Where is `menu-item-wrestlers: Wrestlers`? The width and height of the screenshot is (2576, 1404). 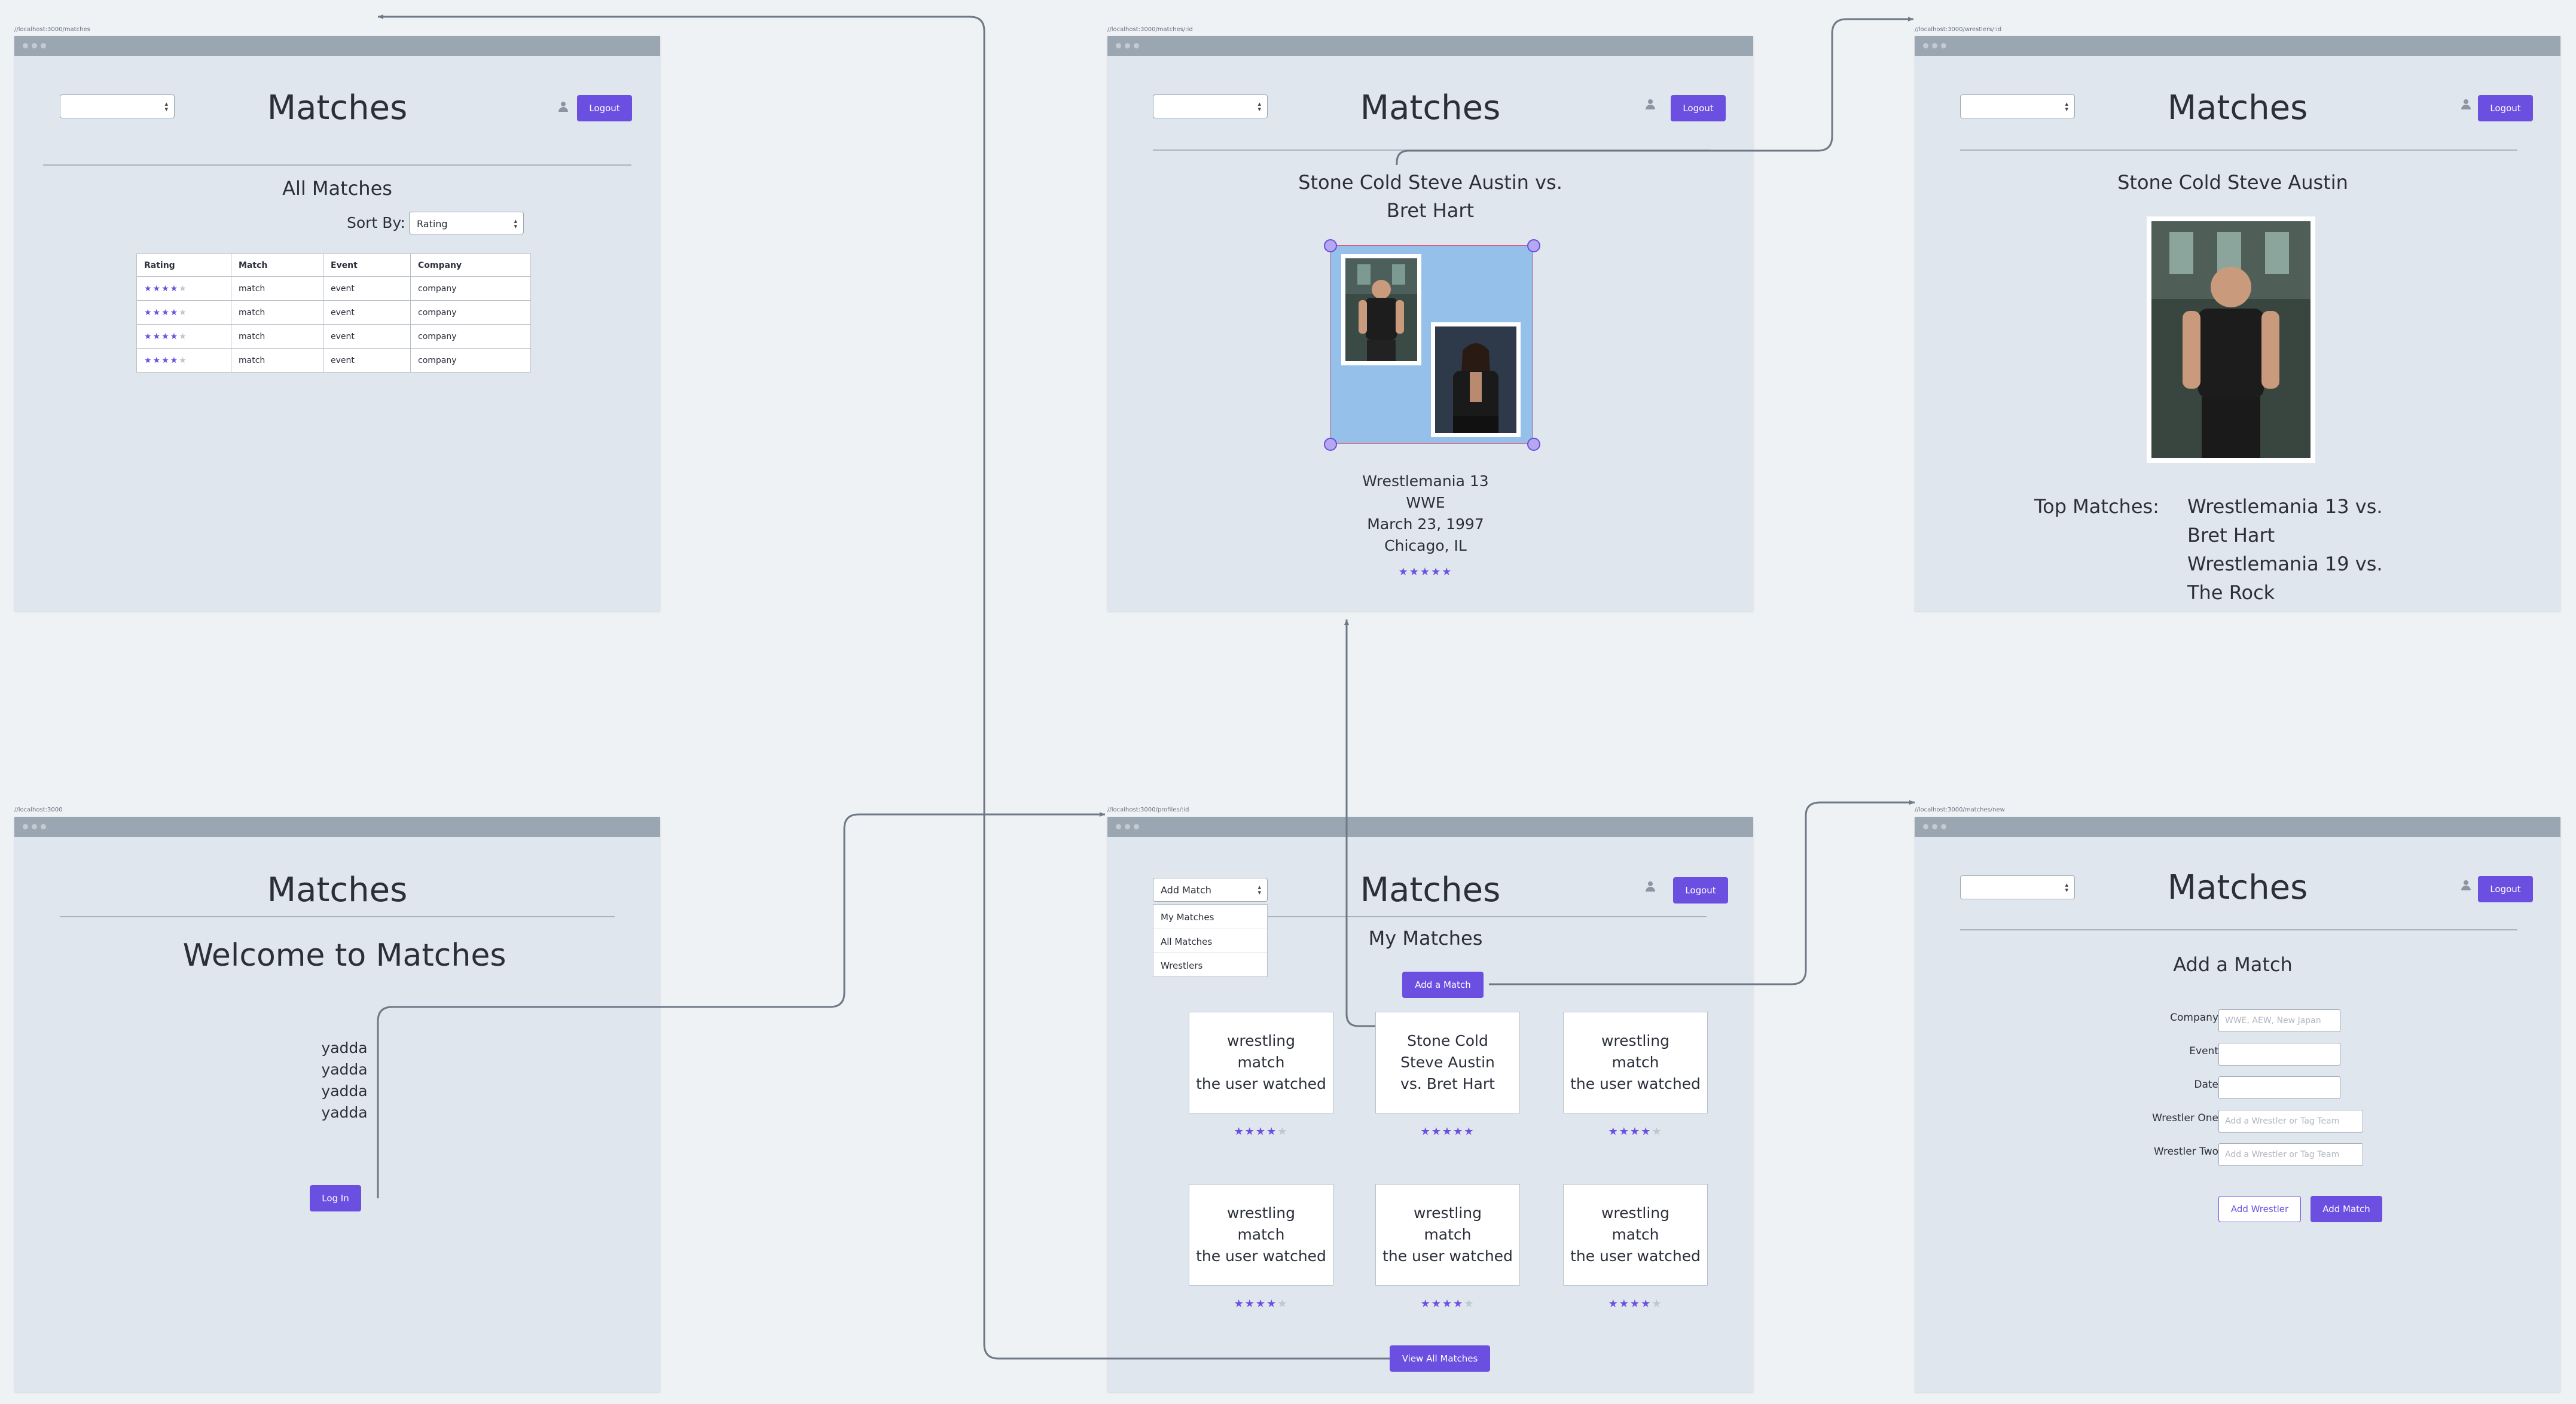
menu-item-wrestlers: Wrestlers is located at coordinates (1210, 965).